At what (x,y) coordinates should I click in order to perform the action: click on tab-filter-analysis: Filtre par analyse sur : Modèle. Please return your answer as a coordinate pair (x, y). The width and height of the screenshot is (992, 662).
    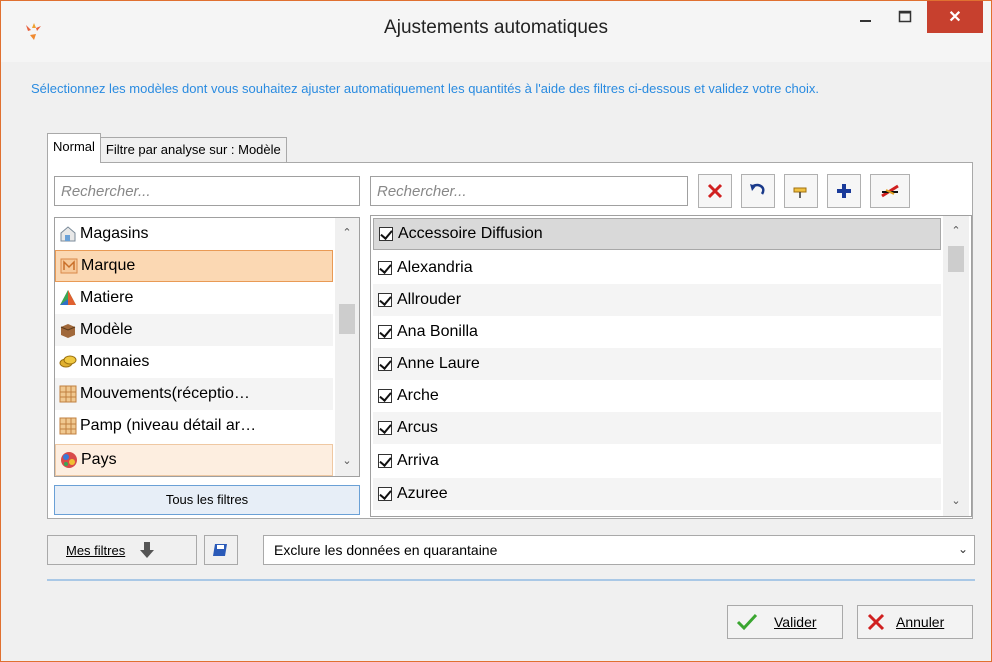
    Looking at the image, I should click on (193, 150).